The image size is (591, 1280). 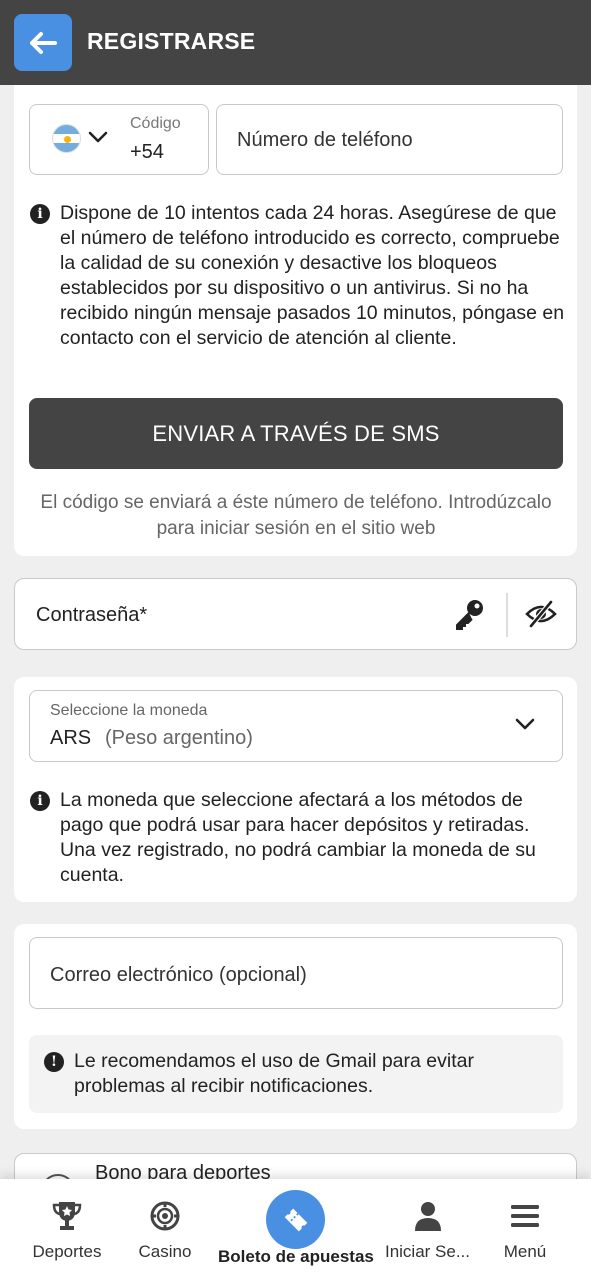 What do you see at coordinates (165, 1251) in the screenshot?
I see `nav-label: Casino` at bounding box center [165, 1251].